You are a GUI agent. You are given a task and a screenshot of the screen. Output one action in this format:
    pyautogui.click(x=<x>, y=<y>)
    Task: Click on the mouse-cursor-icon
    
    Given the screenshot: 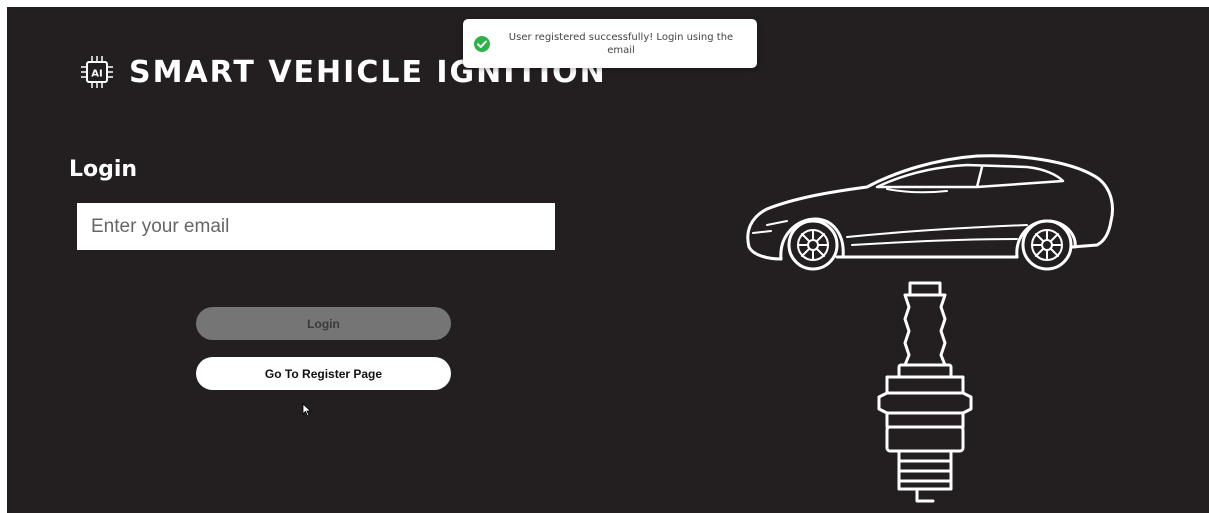 What is the action you would take?
    pyautogui.click(x=307, y=410)
    